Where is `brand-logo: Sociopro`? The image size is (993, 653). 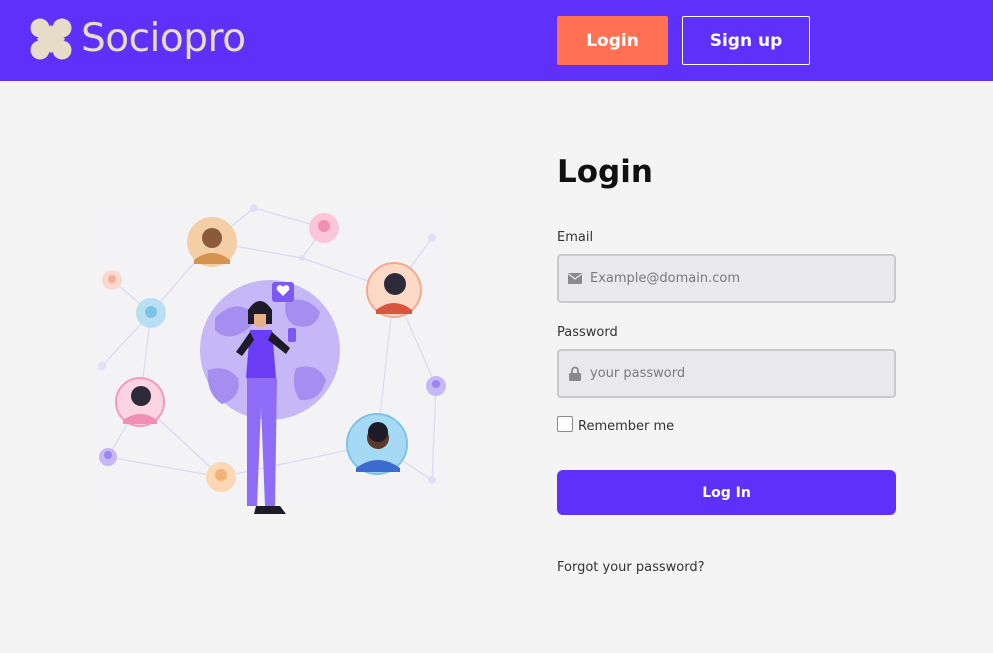 brand-logo: Sociopro is located at coordinates (137, 39).